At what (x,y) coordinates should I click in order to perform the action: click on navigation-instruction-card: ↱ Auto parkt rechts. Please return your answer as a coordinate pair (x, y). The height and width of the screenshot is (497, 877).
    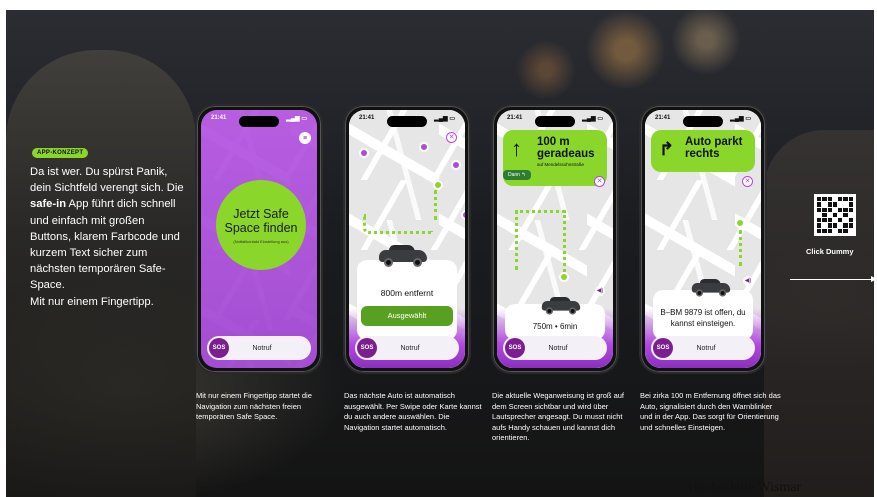
    Looking at the image, I should click on (703, 151).